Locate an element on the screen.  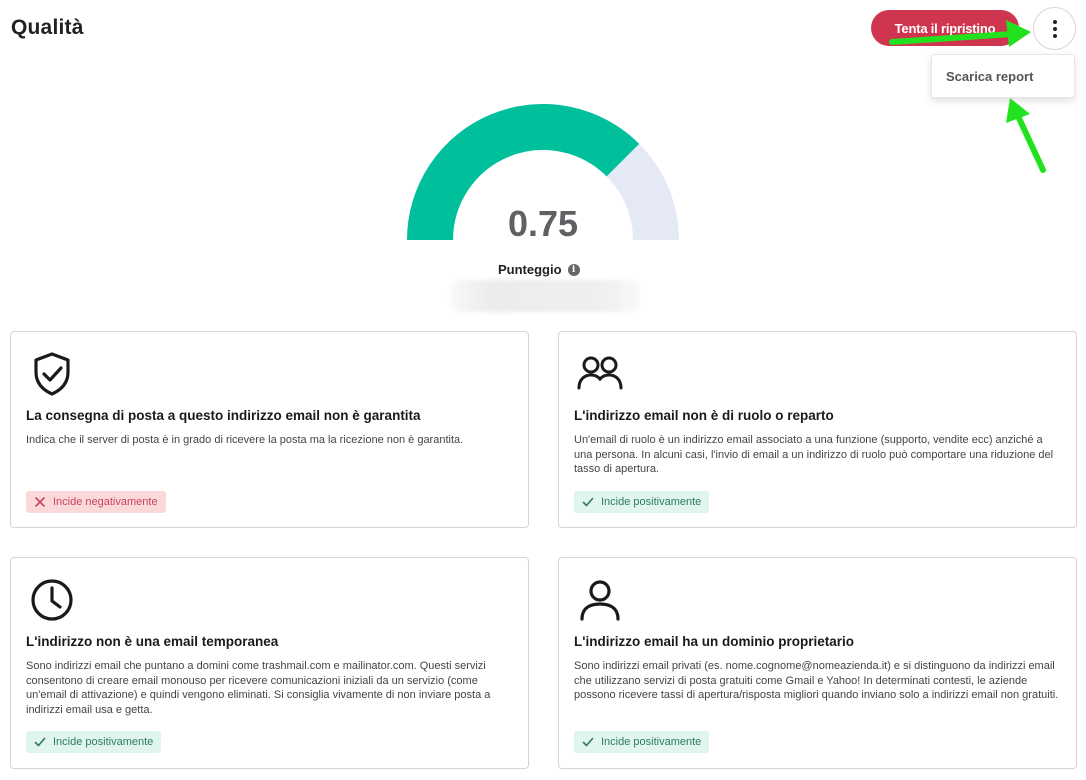
blurred-email-address is located at coordinates (545, 296).